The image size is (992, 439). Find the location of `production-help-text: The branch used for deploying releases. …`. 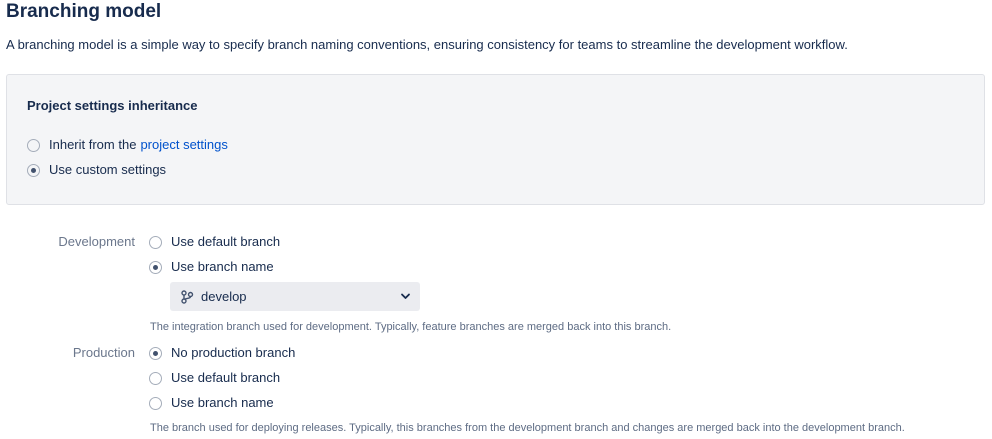

production-help-text: The branch used for deploying releases. … is located at coordinates (527, 428).